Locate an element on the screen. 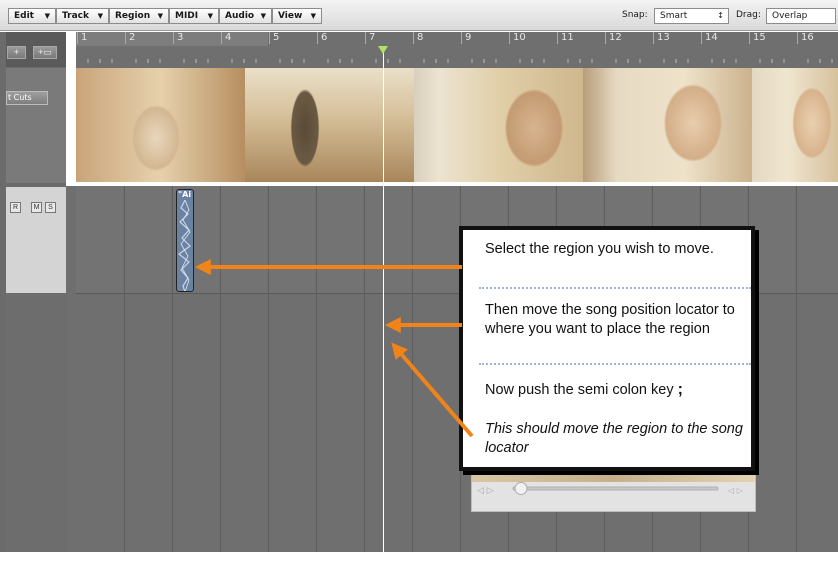 The width and height of the screenshot is (838, 562). bar-number: 5 is located at coordinates (274, 38).